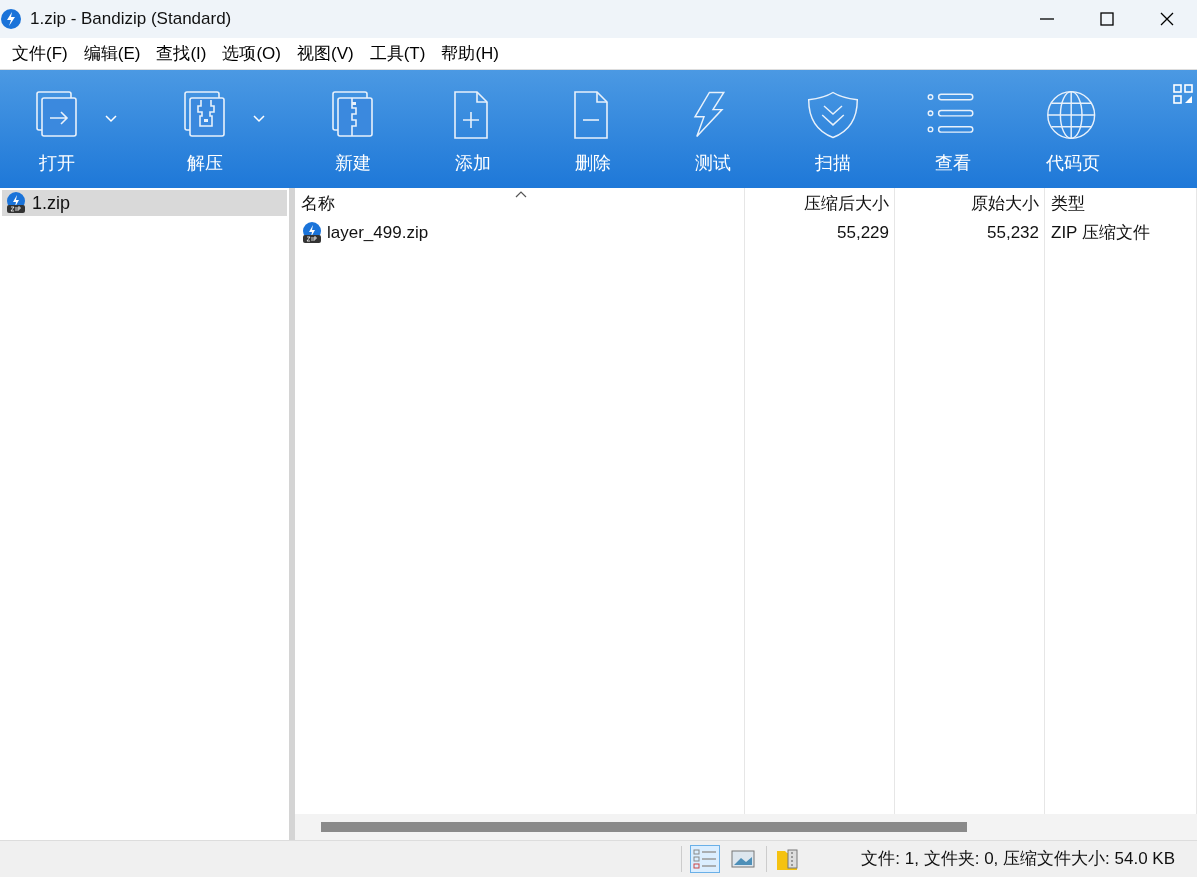 The height and width of the screenshot is (877, 1197). I want to click on header-label: 原始大小, so click(1005, 204).